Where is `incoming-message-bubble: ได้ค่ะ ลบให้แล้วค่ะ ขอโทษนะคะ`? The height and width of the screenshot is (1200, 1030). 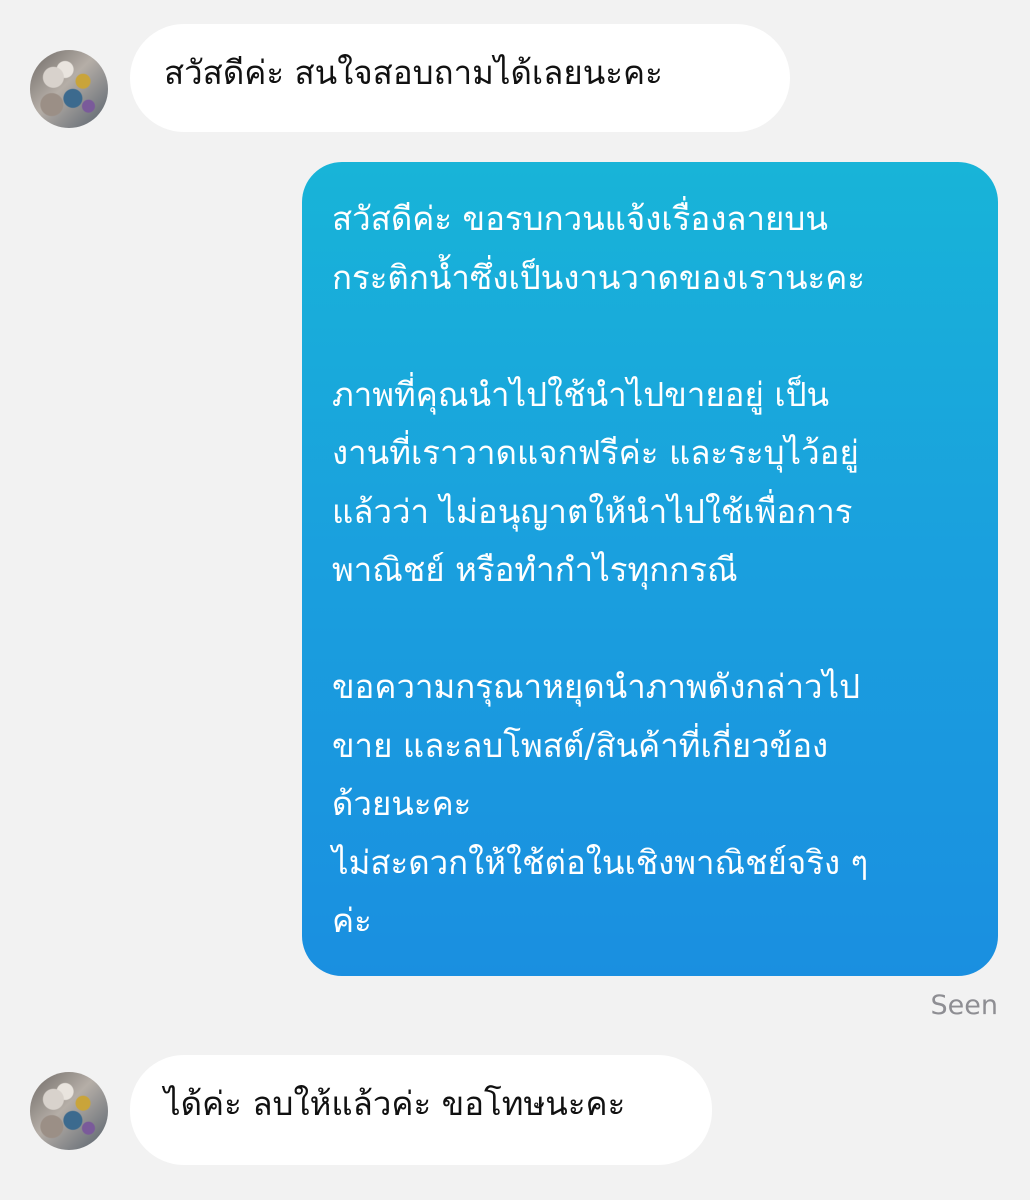
incoming-message-bubble: ได้ค่ะ ลบให้แล้วค่ะ ขอโทษนะคะ is located at coordinates (421, 1110).